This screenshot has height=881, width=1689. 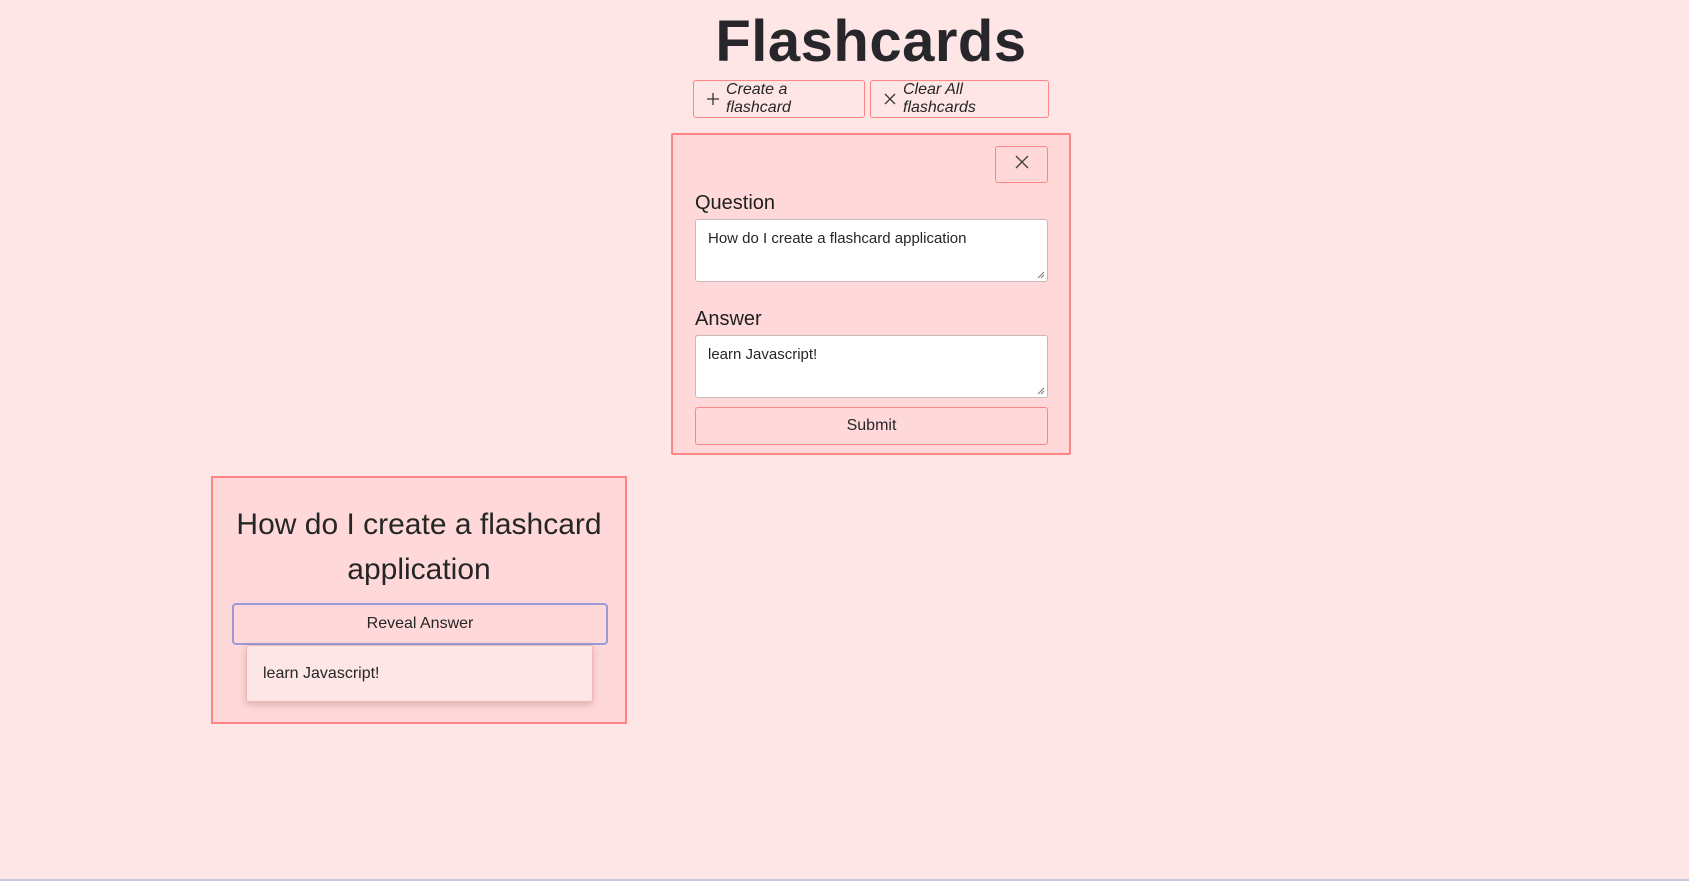 I want to click on flashcard-answer-text: learn Javascript!, so click(x=321, y=673).